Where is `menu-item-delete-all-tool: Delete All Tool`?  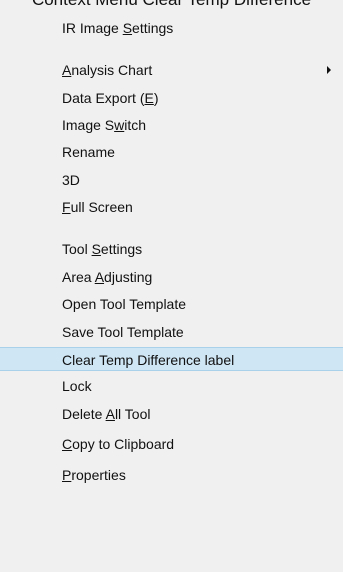
menu-item-delete-all-tool: Delete All Tool is located at coordinates (171, 414).